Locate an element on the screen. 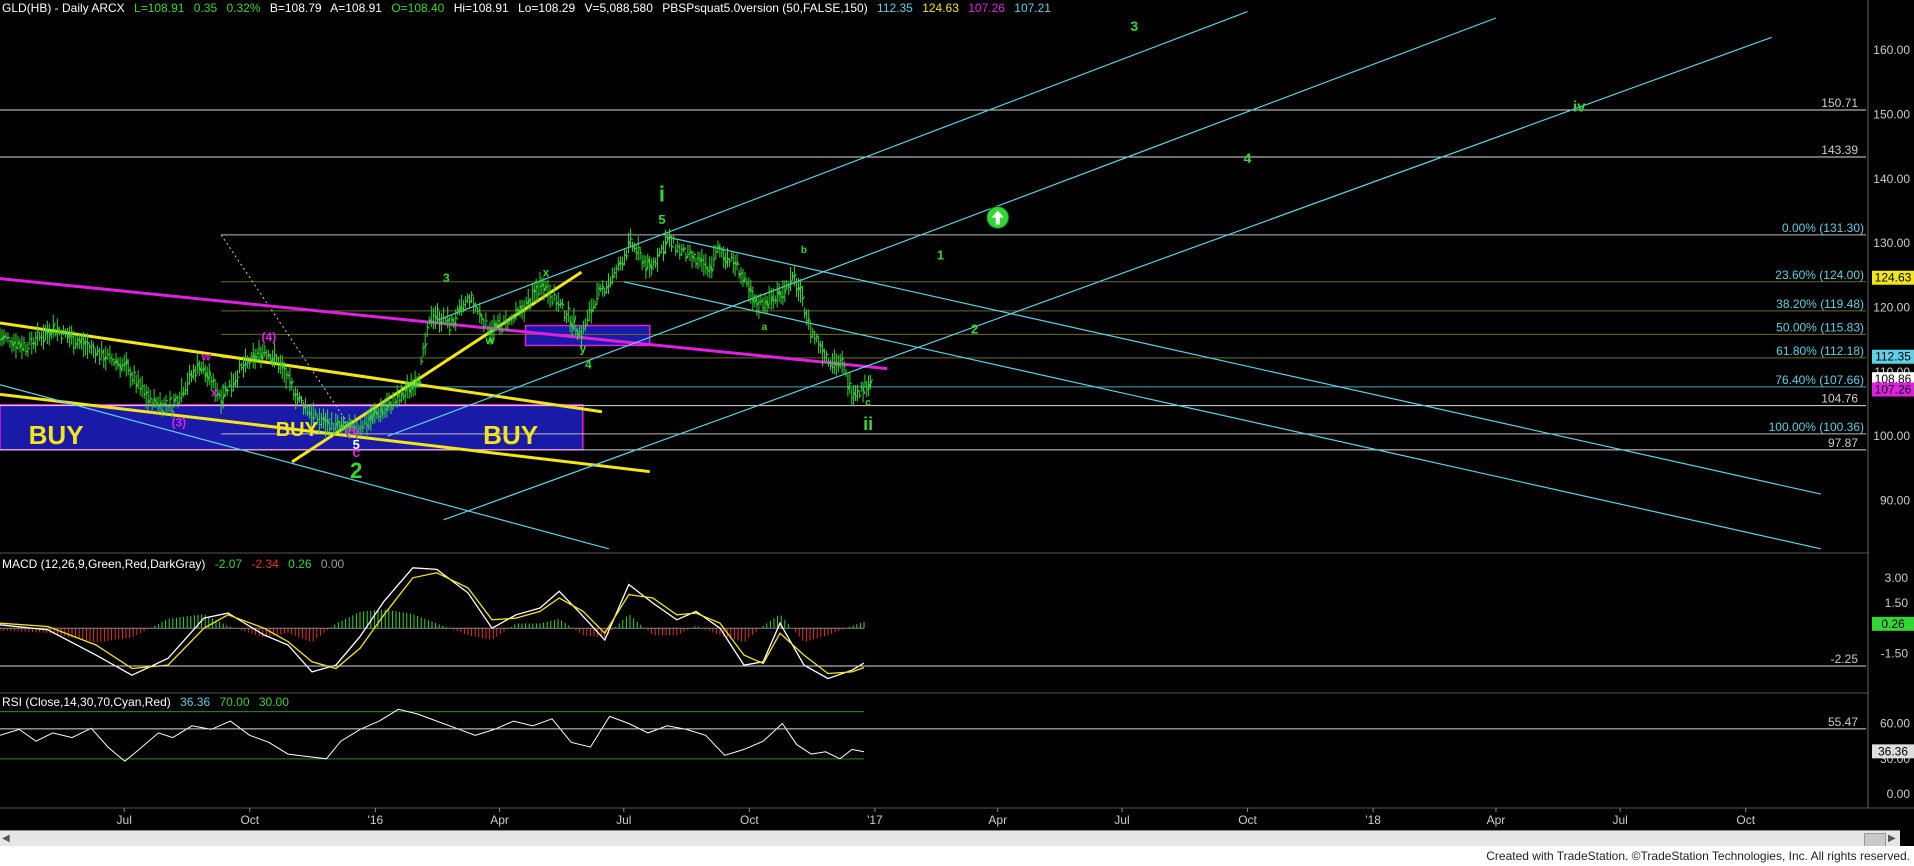  rsi-overbought: 70.00 is located at coordinates (234, 702).